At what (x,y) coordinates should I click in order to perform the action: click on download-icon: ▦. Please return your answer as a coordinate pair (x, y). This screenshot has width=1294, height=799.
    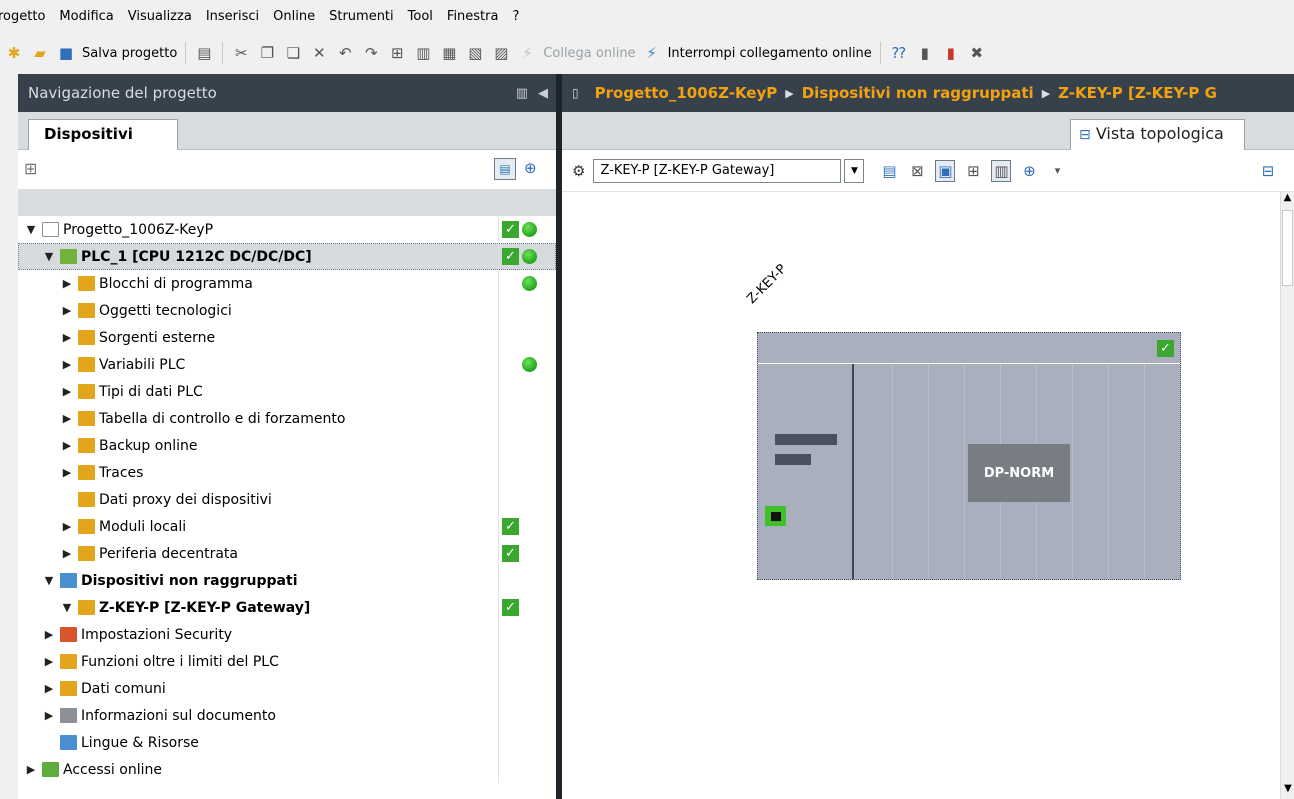
    Looking at the image, I should click on (449, 53).